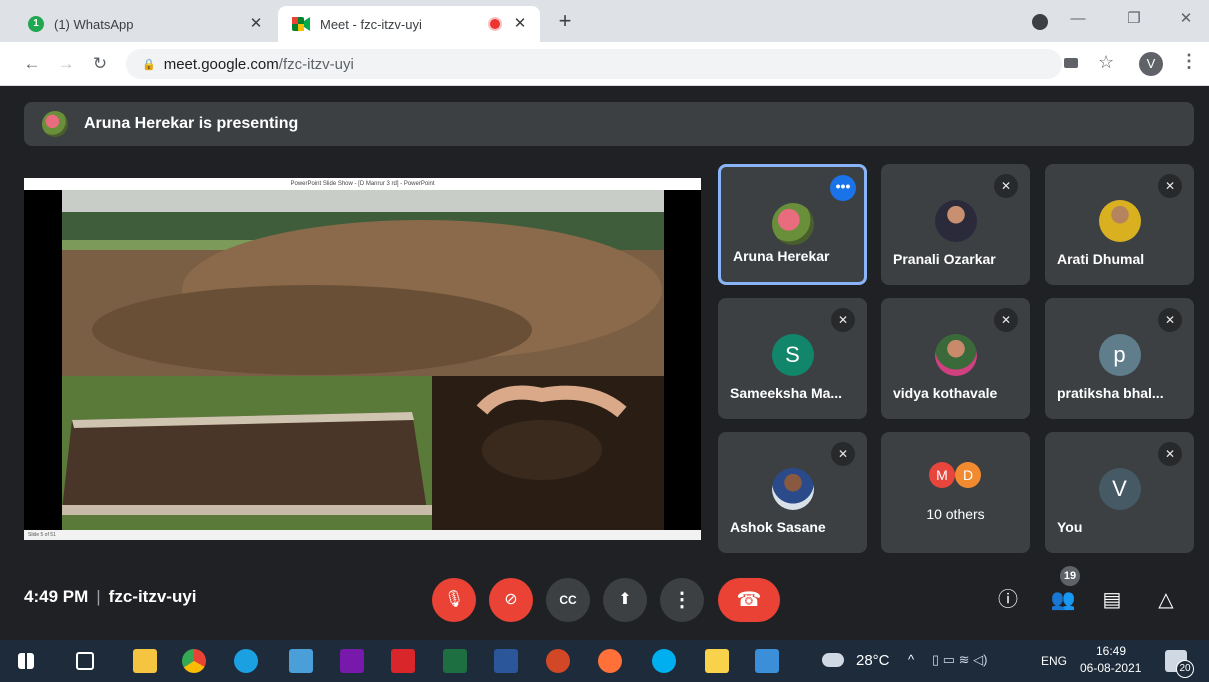  I want to click on chrome-icon, so click(194, 661).